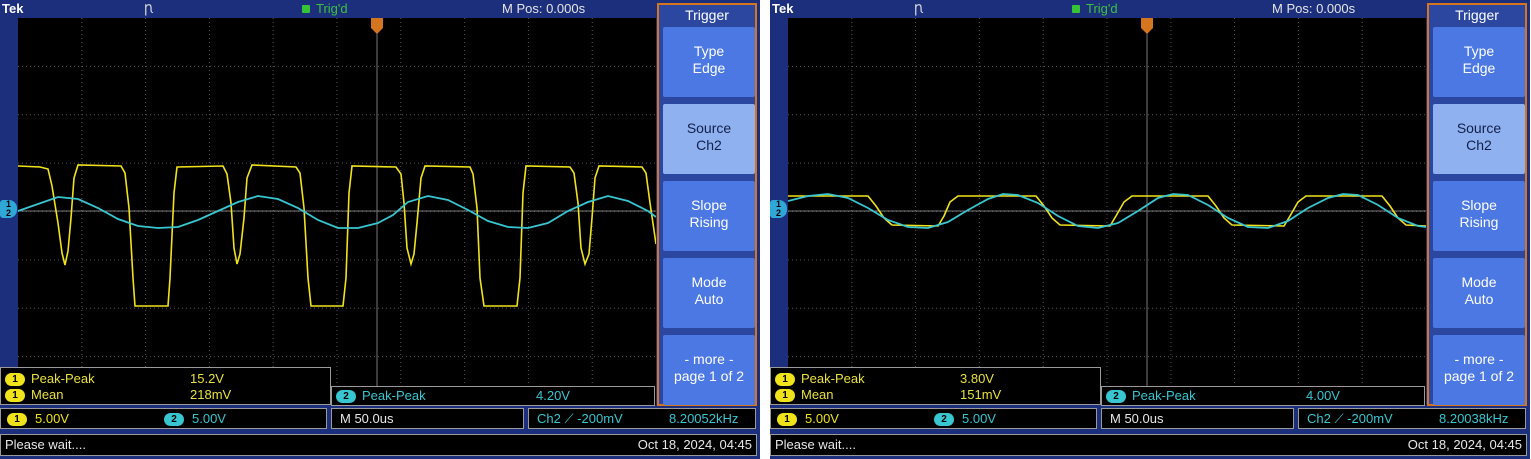 Image resolution: width=1531 pixels, height=459 pixels. I want to click on measurement-value: 151mV, so click(981, 394).